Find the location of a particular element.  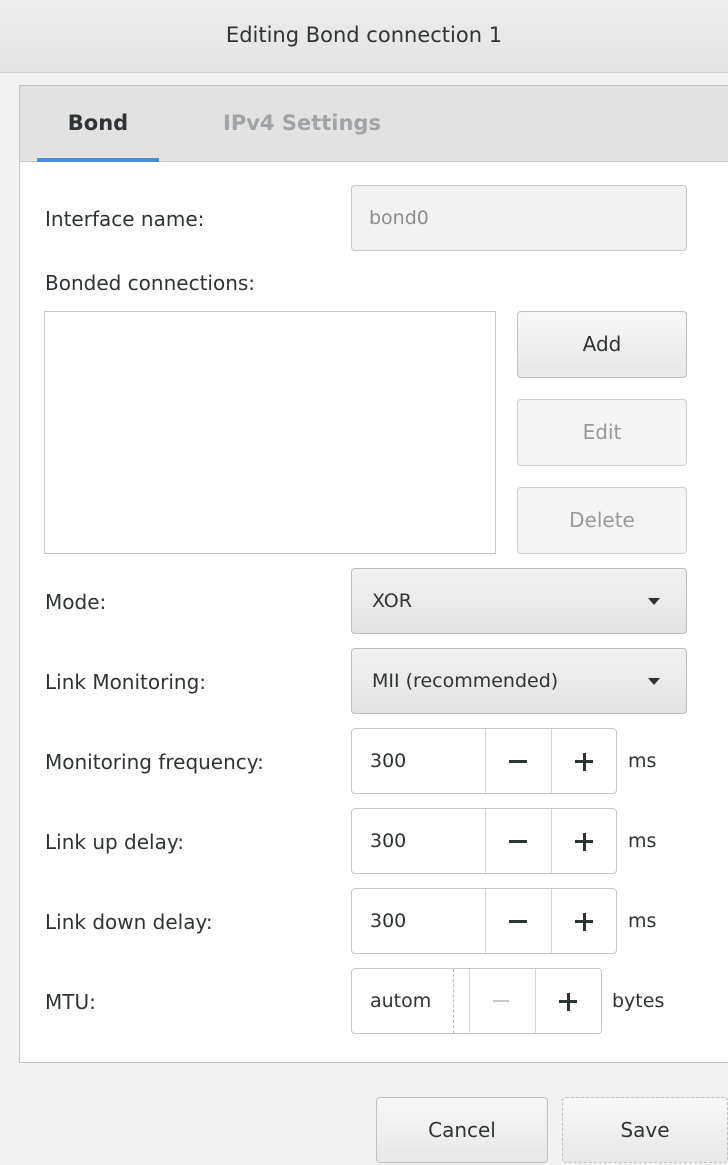

tab-bar: Bond IPv4 Settings is located at coordinates (374, 124).